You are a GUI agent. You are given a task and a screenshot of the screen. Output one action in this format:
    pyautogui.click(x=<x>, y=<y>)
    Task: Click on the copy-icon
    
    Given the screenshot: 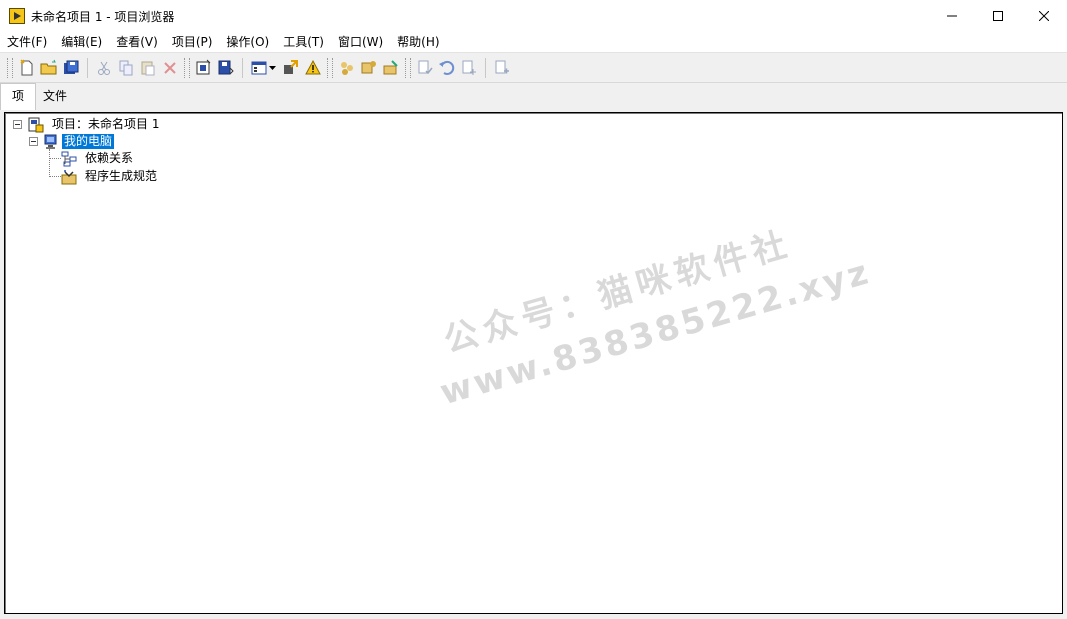 What is the action you would take?
    pyautogui.click(x=126, y=67)
    